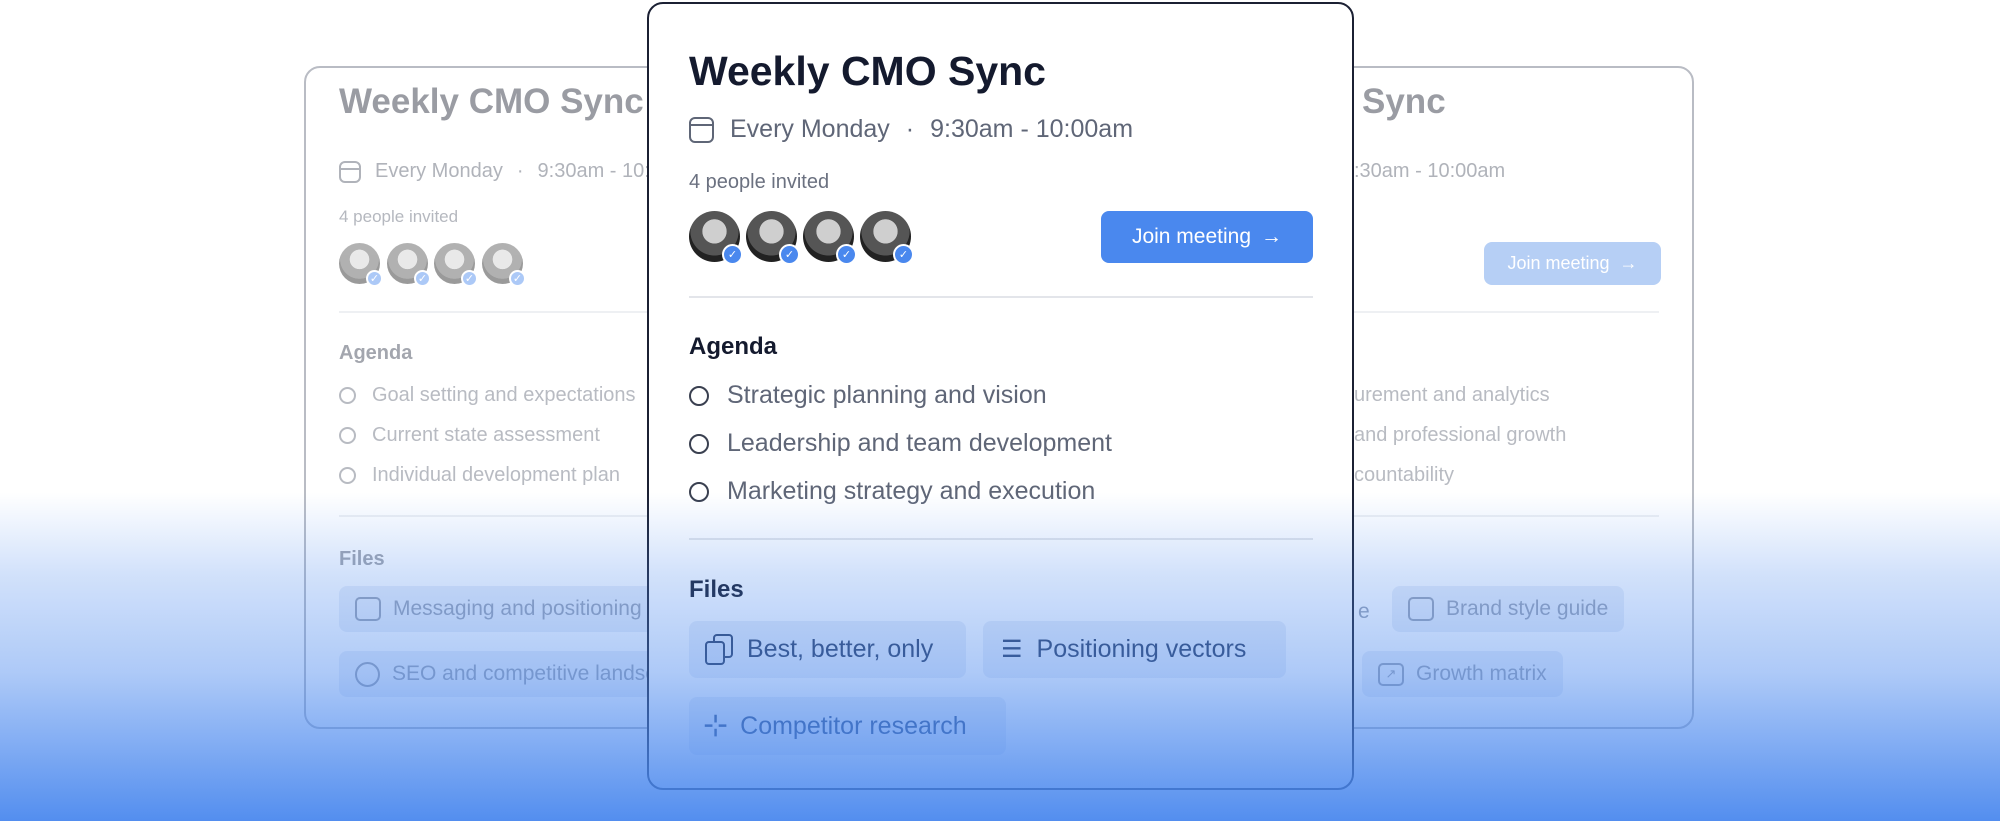 The width and height of the screenshot is (2000, 821). What do you see at coordinates (847, 726) in the screenshot?
I see `file-chip: ⊹ Competitor research` at bounding box center [847, 726].